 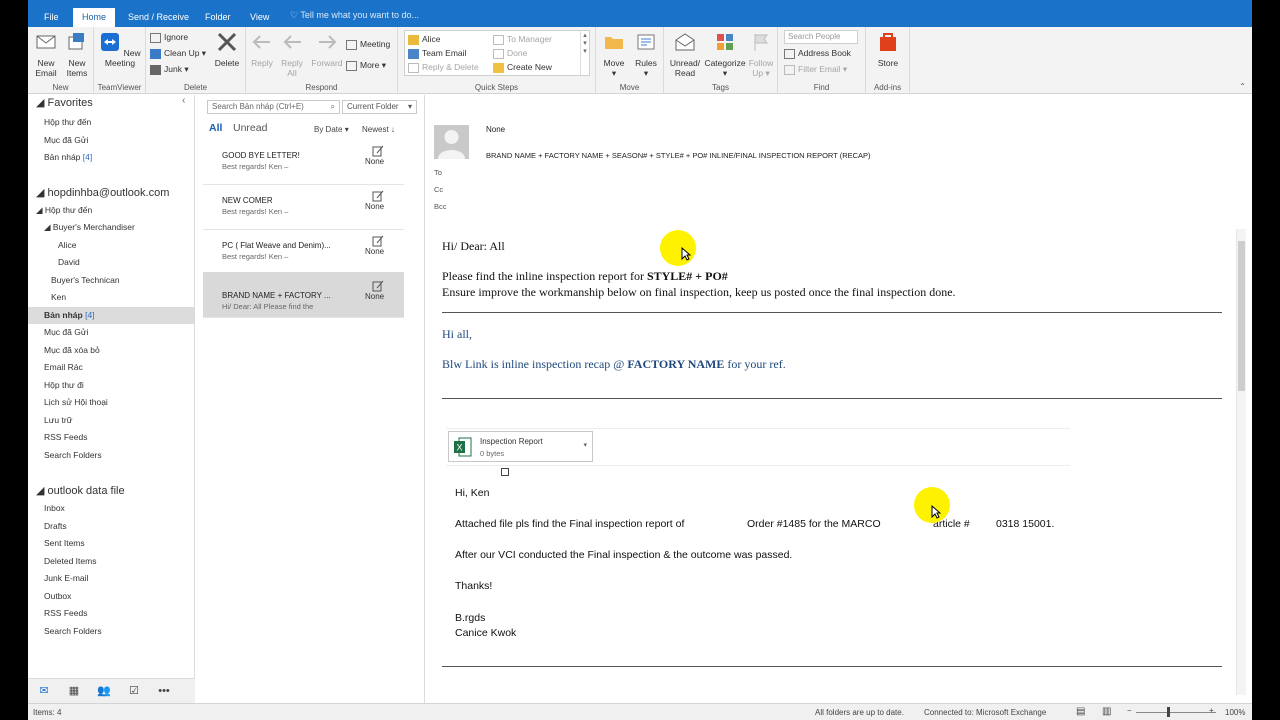 I want to click on group-new: New Email New Items New, so click(x=61, y=60).